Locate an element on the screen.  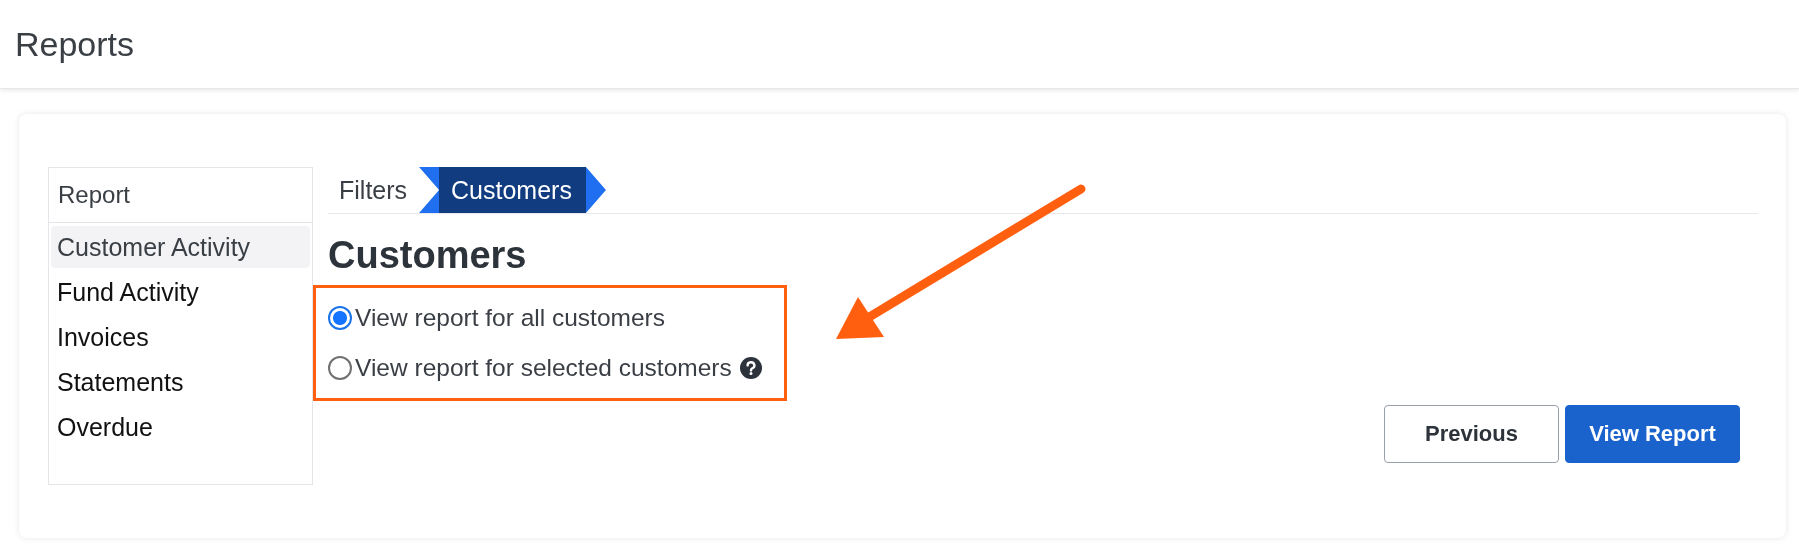
option-label: View report for all customers is located at coordinates (510, 318).